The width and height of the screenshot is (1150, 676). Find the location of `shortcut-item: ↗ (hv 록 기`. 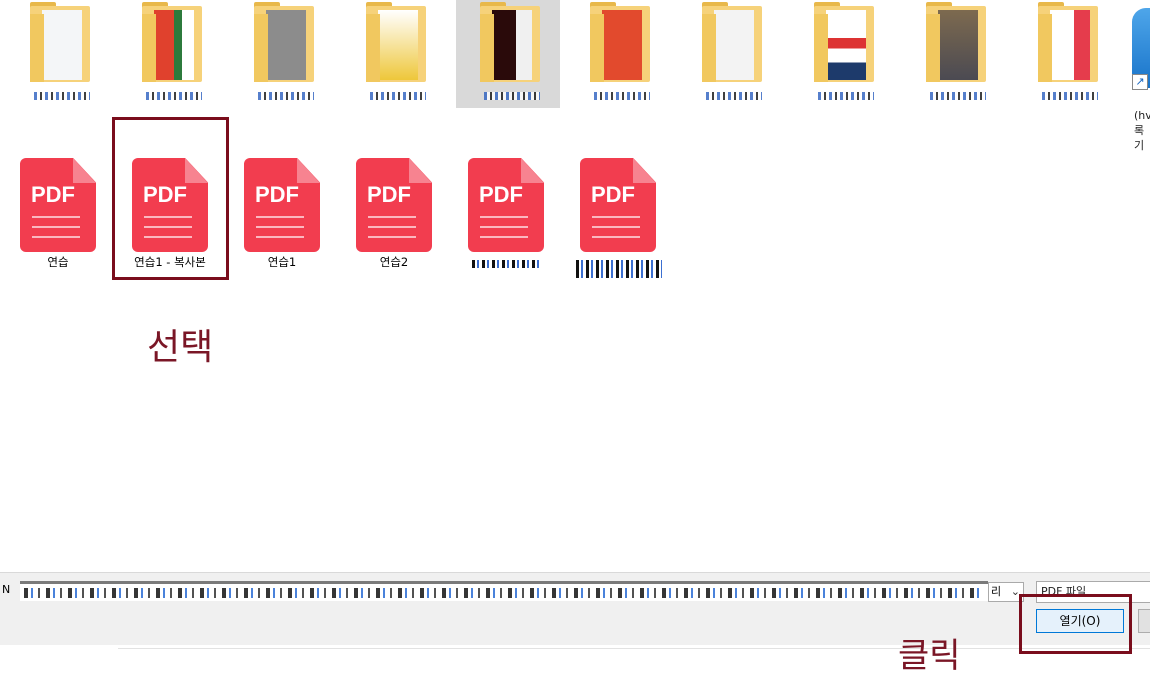

shortcut-item: ↗ (hv 록 기 is located at coordinates (1141, 79).